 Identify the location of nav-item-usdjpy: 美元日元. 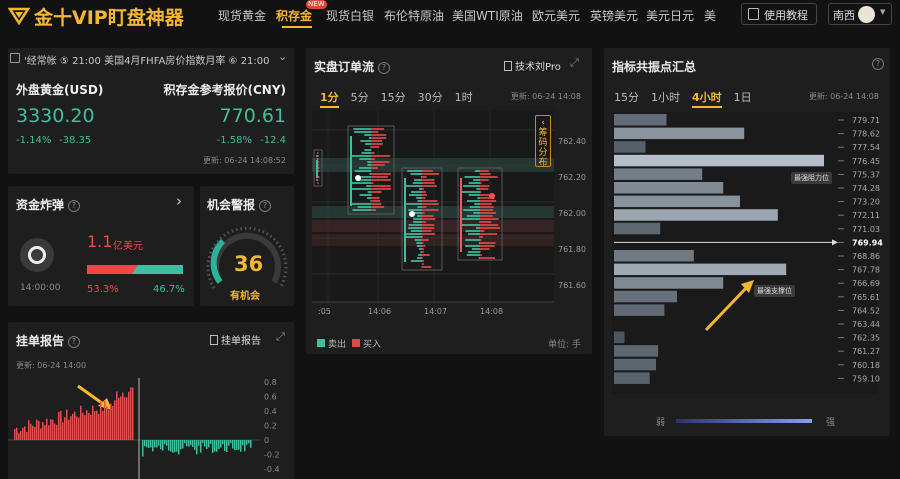
(670, 15).